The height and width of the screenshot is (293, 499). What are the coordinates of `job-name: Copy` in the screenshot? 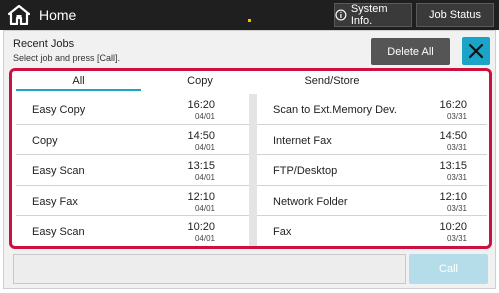 It's located at (45, 140).